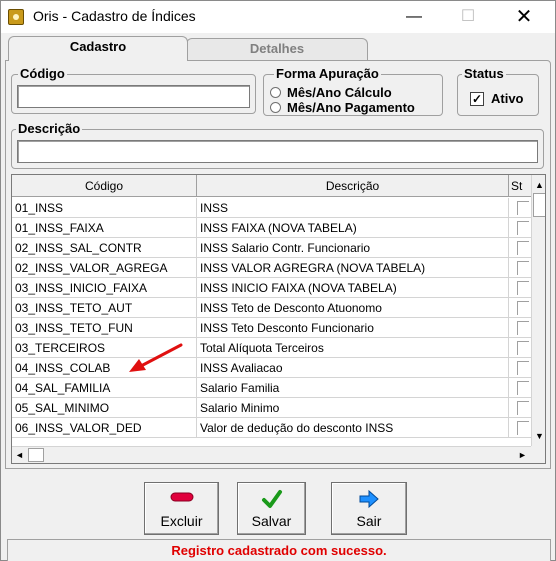  Describe the element at coordinates (42, 73) in the screenshot. I see `codigo-label: Código` at that location.